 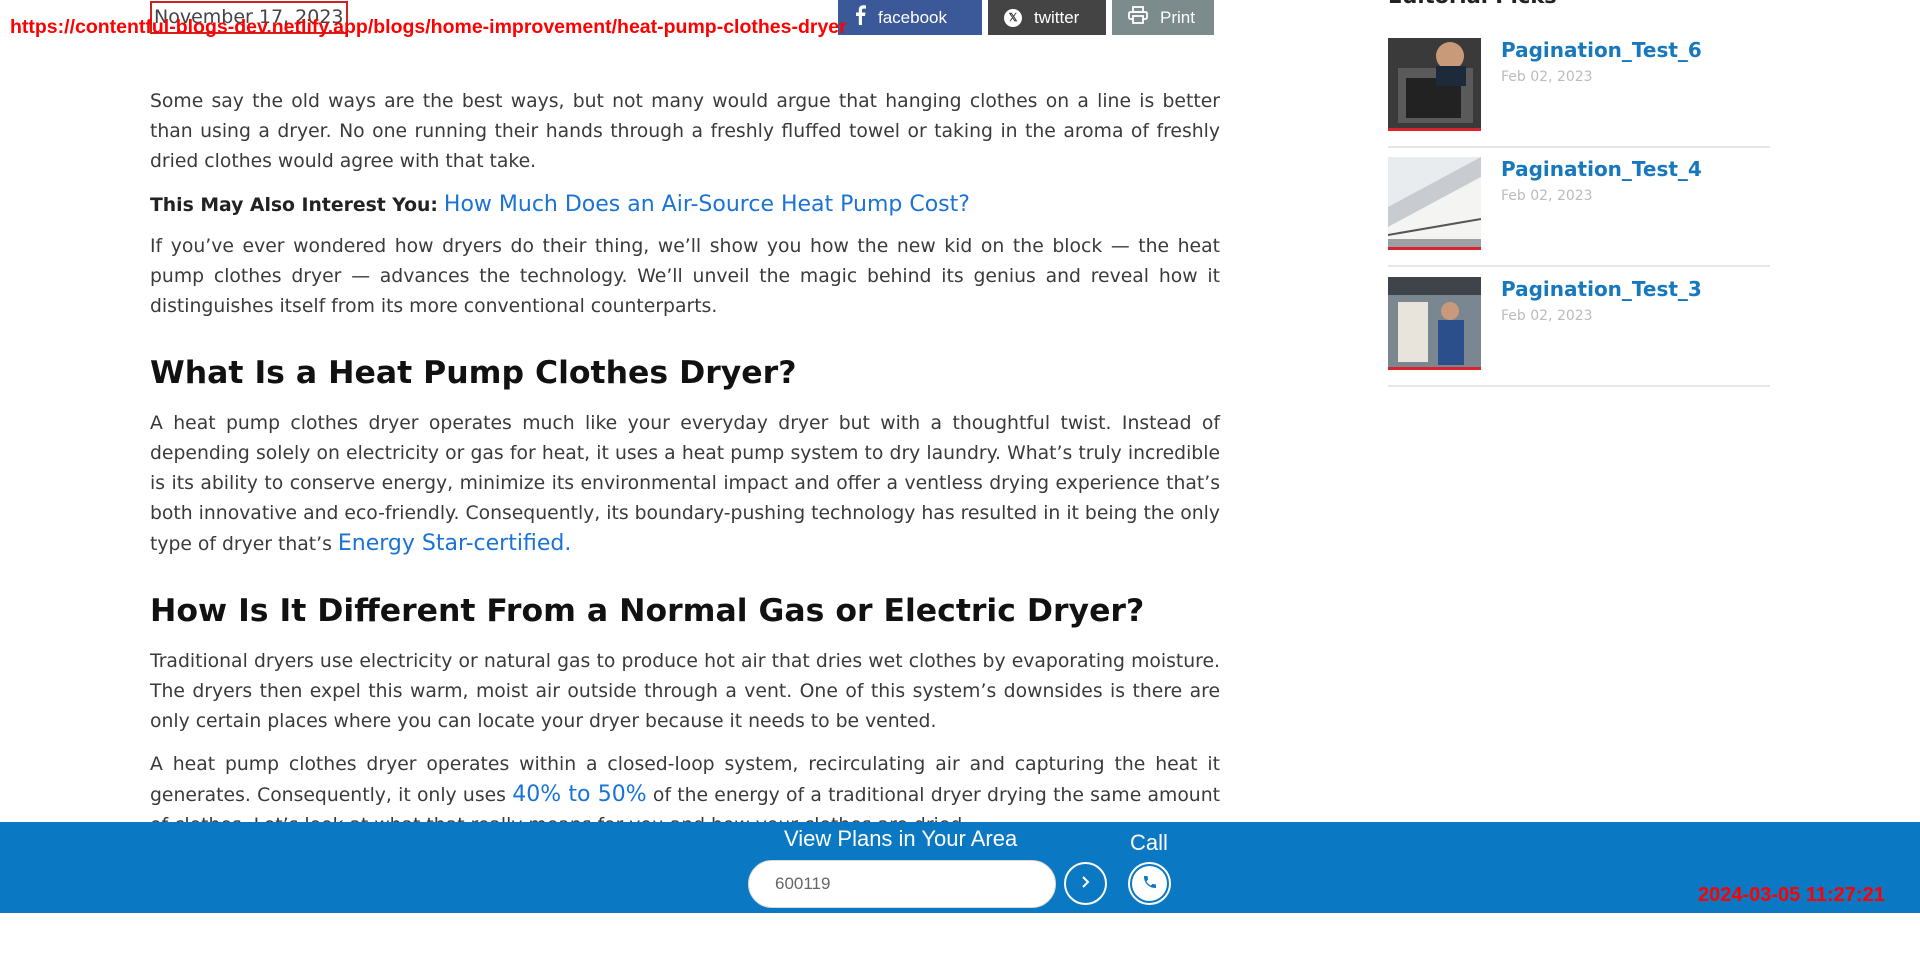 I want to click on sidebar-pick-item: Pagination_Test_6 Feb 02, 2023, so click(x=1579, y=93).